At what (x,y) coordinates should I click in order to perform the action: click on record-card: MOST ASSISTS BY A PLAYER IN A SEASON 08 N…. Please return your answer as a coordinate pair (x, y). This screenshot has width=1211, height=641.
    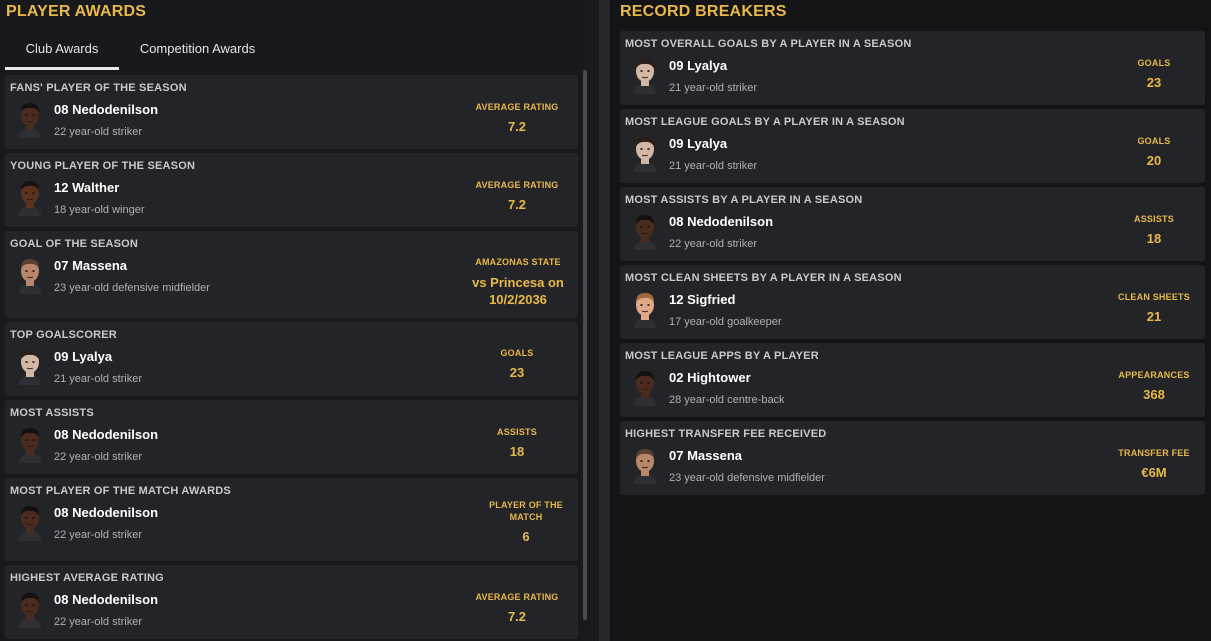
    Looking at the image, I should click on (912, 224).